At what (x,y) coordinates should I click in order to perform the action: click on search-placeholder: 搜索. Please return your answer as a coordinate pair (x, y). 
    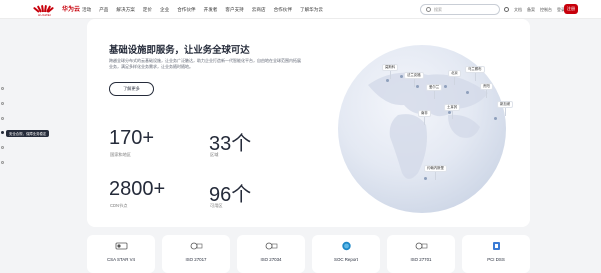
    Looking at the image, I should click on (438, 9).